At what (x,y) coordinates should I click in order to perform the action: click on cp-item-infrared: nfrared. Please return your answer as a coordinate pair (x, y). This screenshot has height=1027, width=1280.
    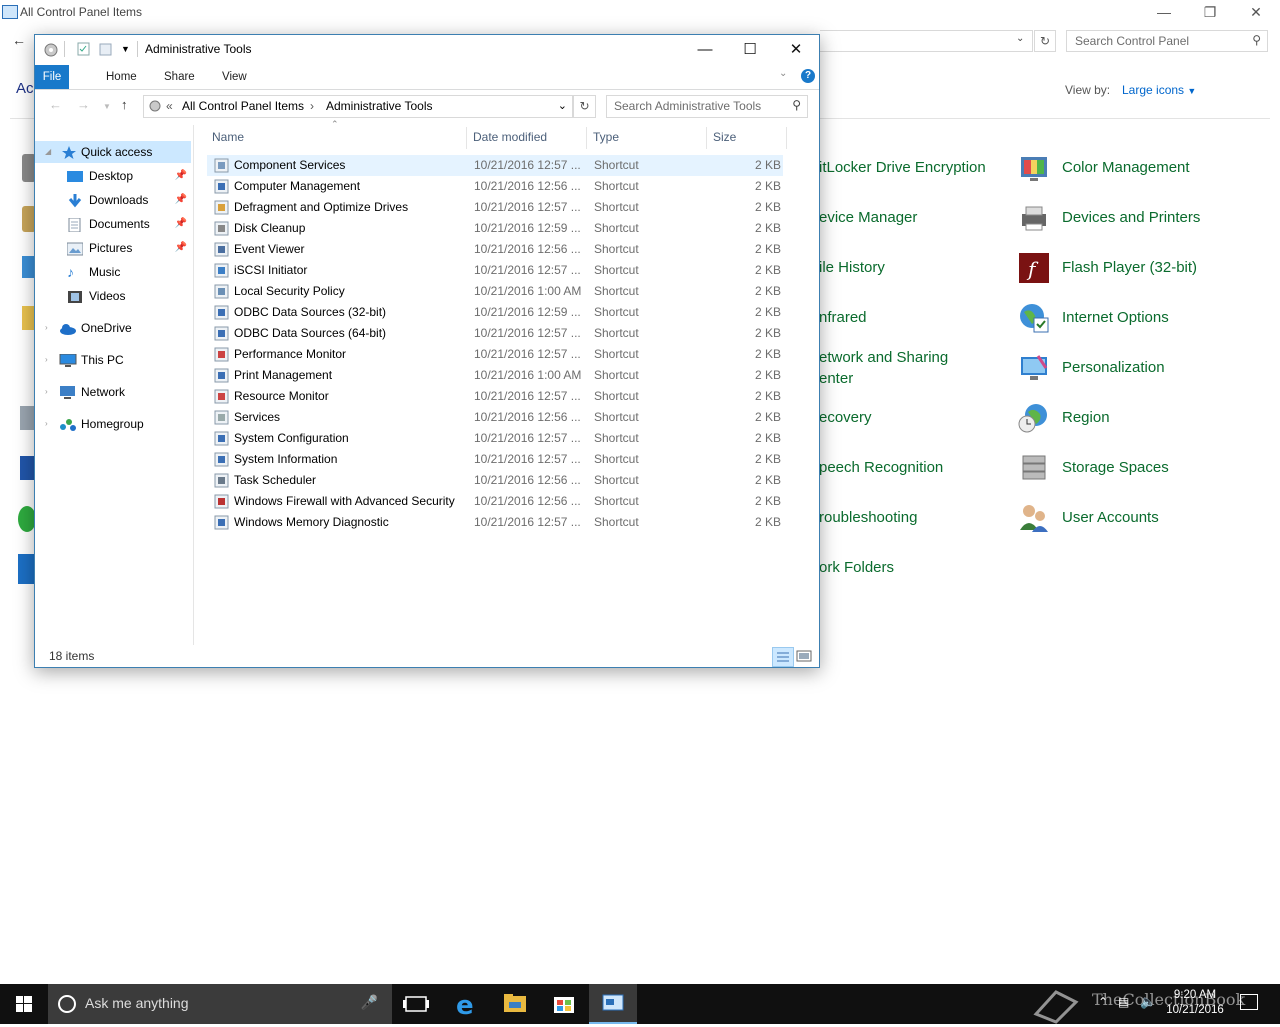
    Looking at the image, I should click on (843, 317).